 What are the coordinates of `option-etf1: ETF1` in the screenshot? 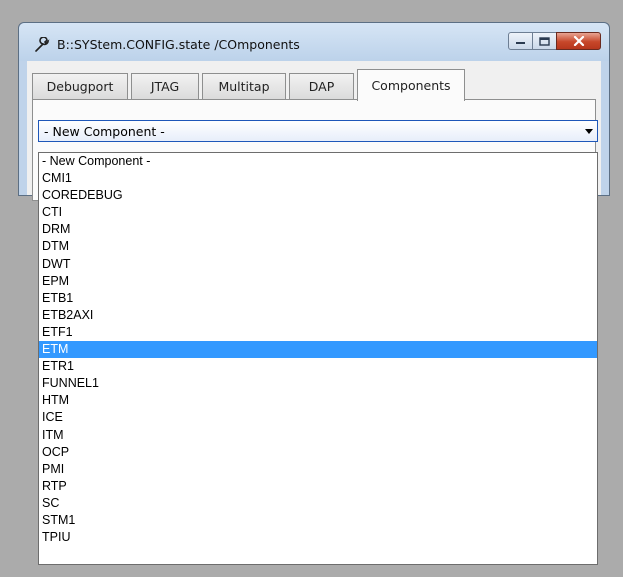 It's located at (318, 332).